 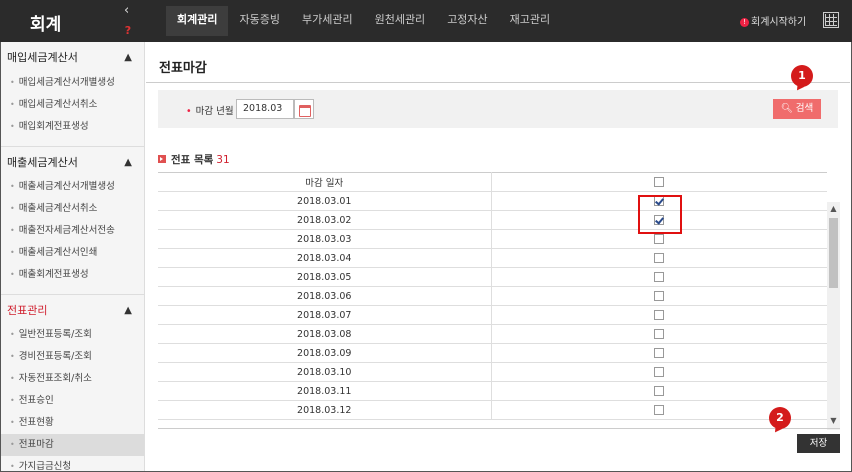 What do you see at coordinates (72, 309) in the screenshot?
I see `sidebar-section-2: 전표관리 ▲` at bounding box center [72, 309].